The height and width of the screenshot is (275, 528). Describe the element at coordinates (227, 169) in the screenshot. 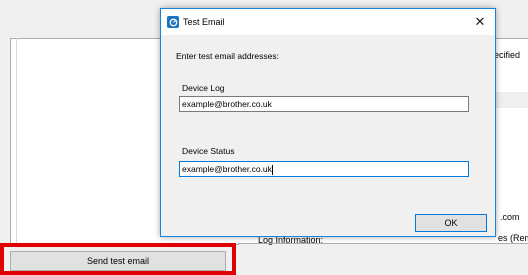

I see `device-status-email-value: example@brother.co.uk` at that location.